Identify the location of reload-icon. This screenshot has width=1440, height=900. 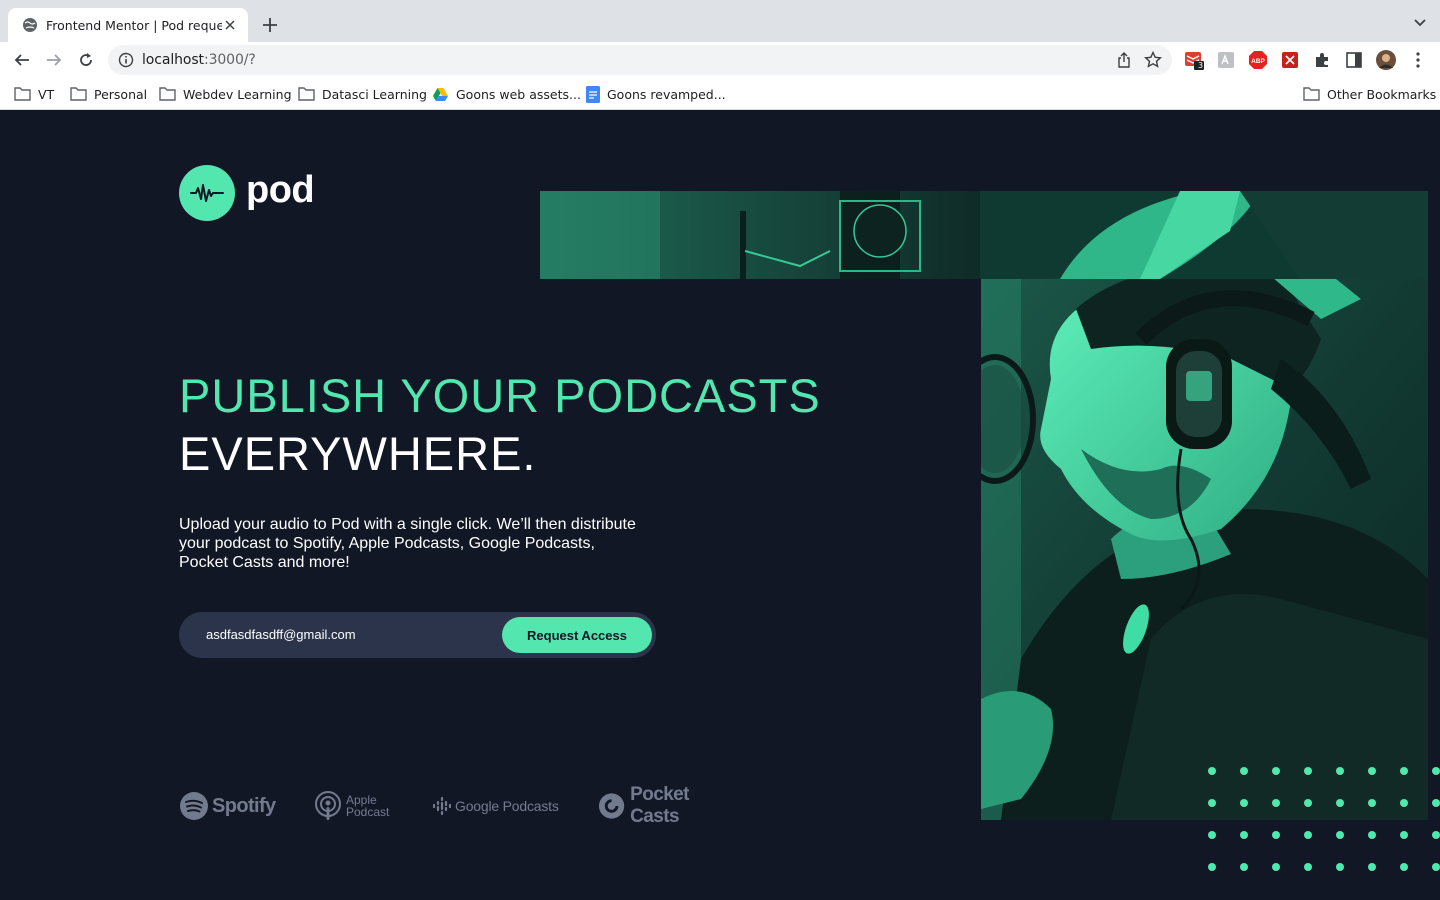
(86, 60).